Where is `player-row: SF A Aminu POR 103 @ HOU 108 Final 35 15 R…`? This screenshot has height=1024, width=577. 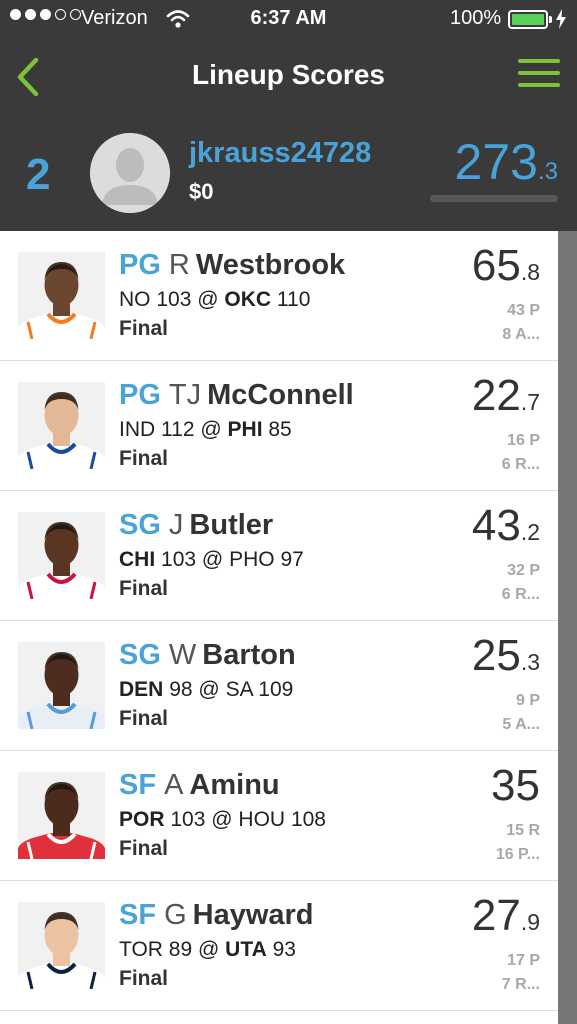 player-row: SF A Aminu POR 103 @ HOU 108 Final 35 15 R… is located at coordinates (279, 816).